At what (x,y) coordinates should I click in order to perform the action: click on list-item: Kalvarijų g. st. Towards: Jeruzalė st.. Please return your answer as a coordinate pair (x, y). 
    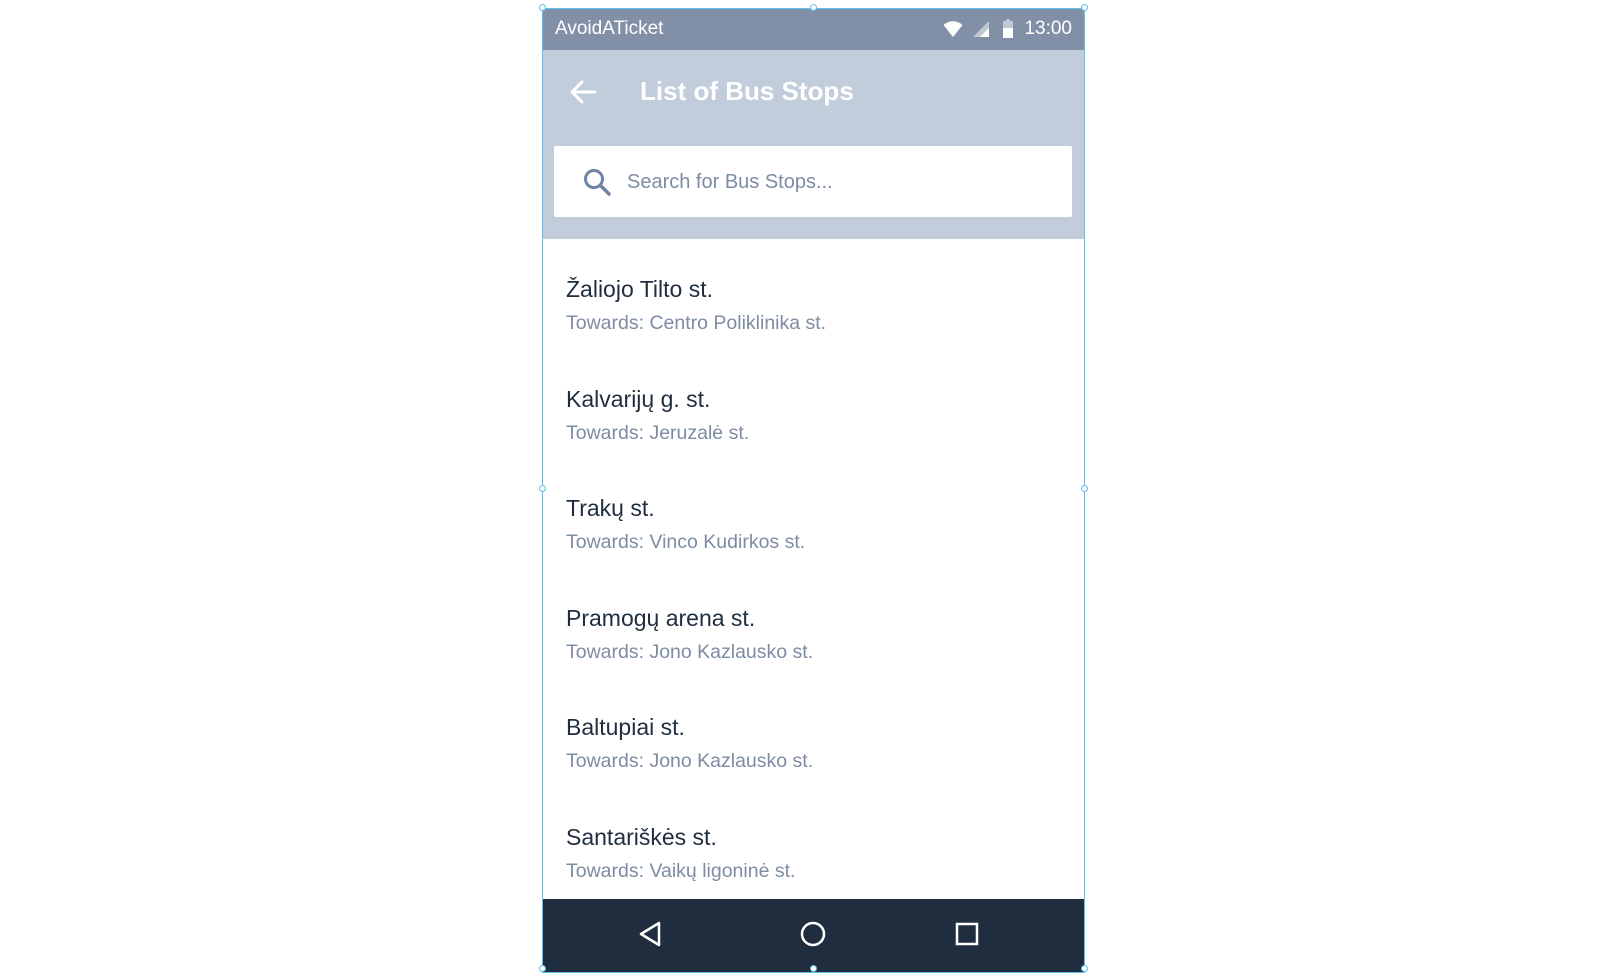
    Looking at the image, I should click on (813, 404).